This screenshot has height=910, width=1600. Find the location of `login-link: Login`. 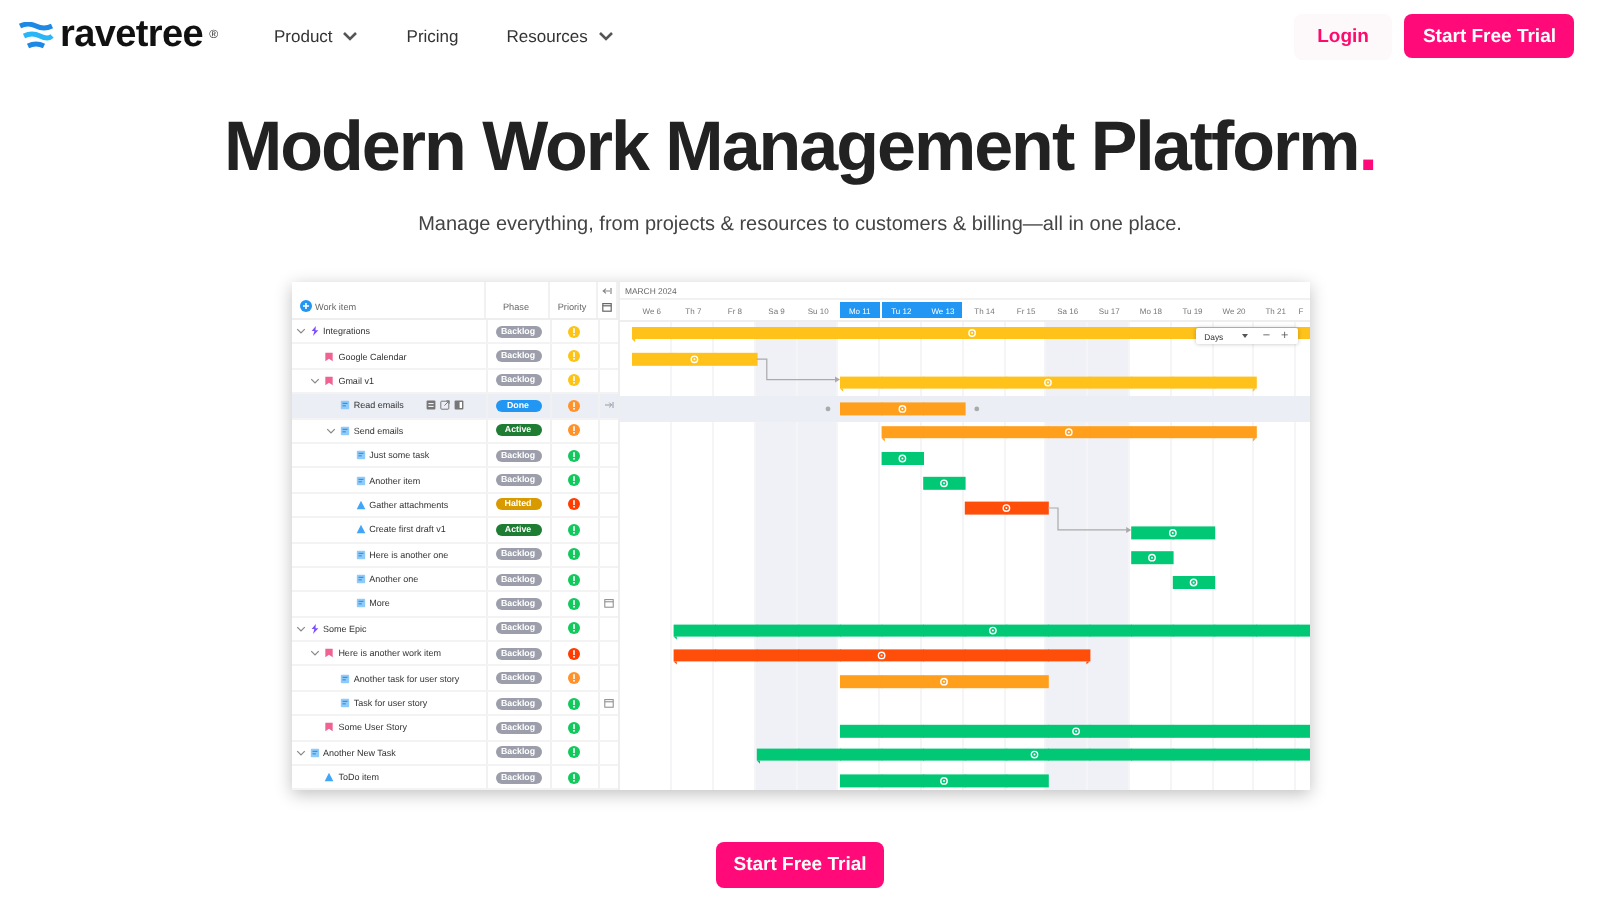

login-link: Login is located at coordinates (1343, 36).